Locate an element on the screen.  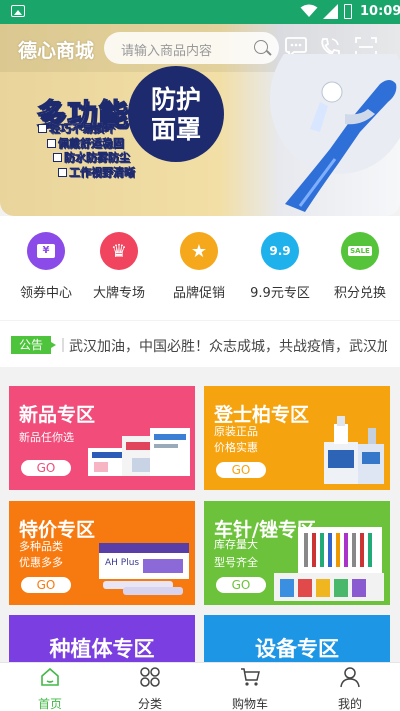
zone-card-burs-files: 车针/锉专区 库存量大 型号齐全 GO is located at coordinates (297, 553).